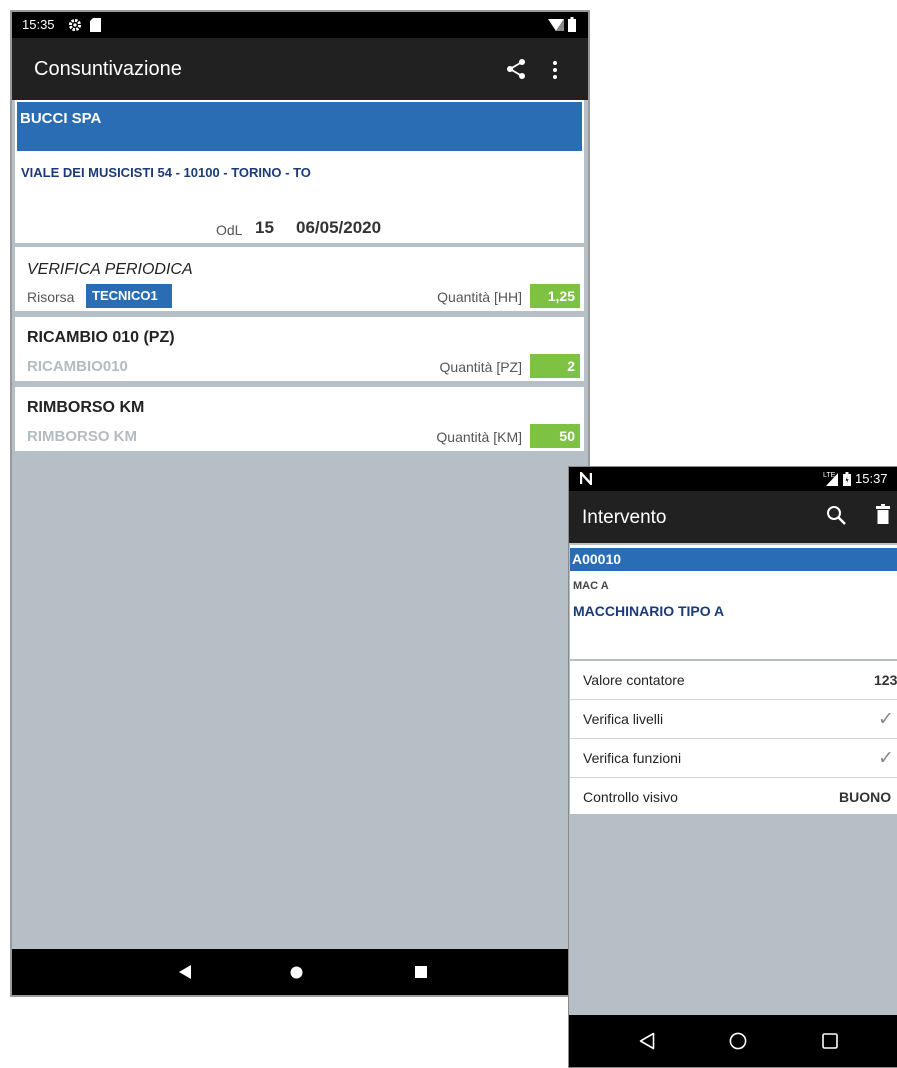  Describe the element at coordinates (733, 758) in the screenshot. I see `row-verifica-funzioni: Verifica funzioni ✓` at that location.